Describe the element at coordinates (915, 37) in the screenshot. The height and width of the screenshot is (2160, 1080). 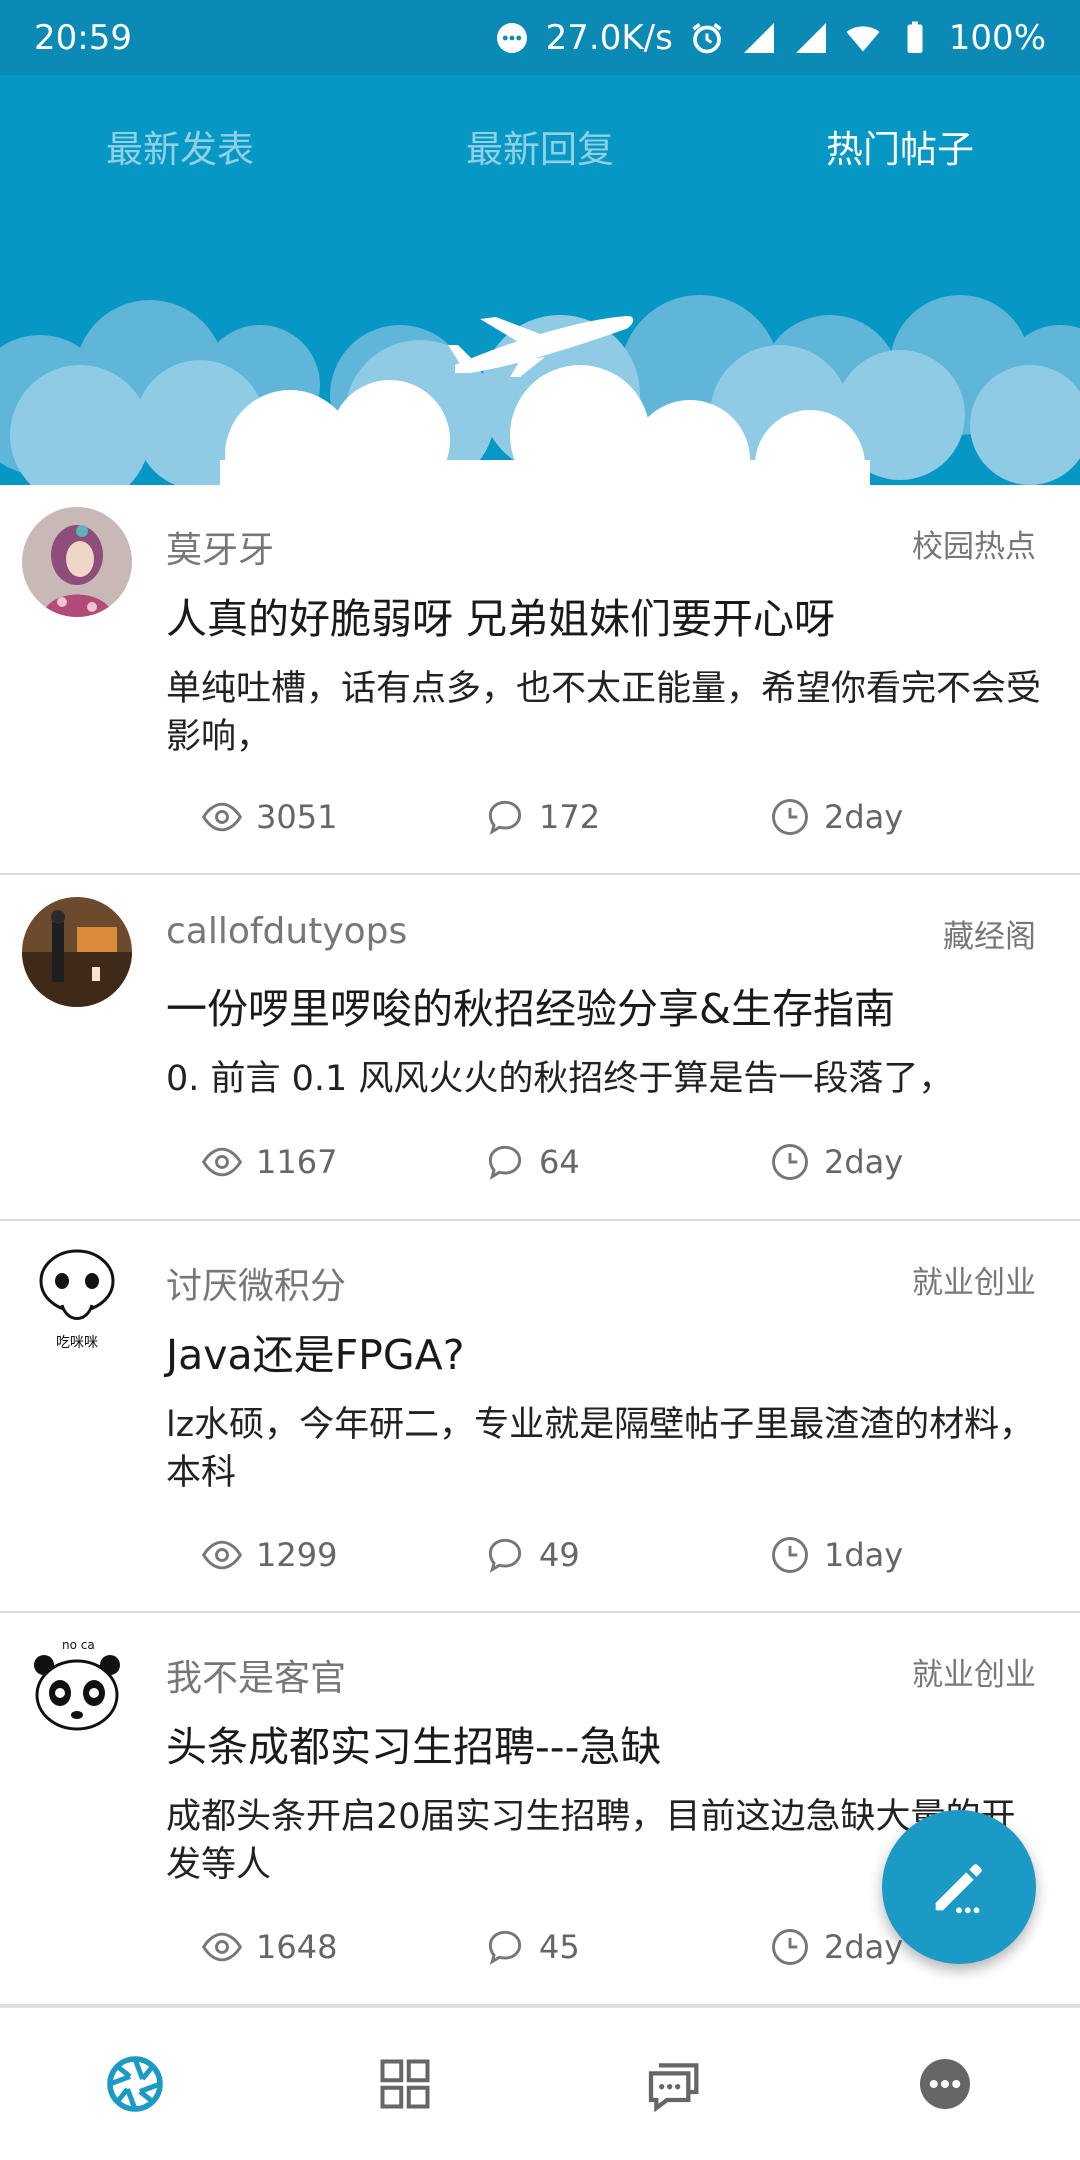
I see `battery-icon` at that location.